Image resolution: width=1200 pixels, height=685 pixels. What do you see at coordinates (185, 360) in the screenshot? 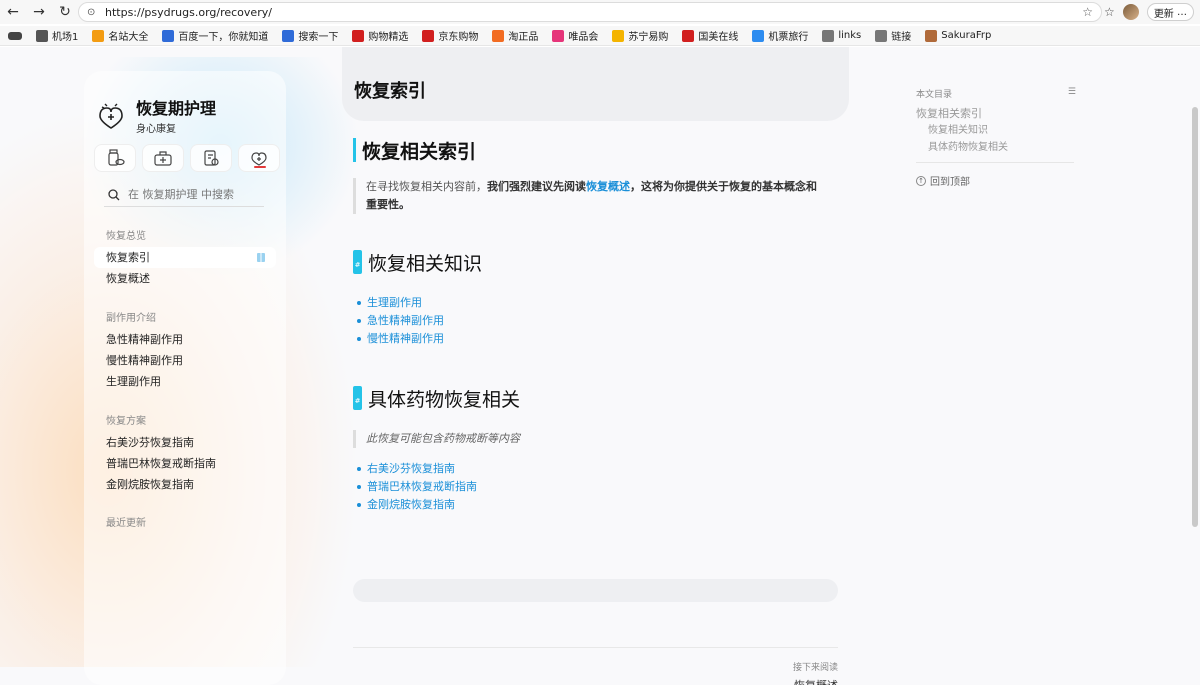
I see `sidebar-item: 慢性精神副作用` at bounding box center [185, 360].